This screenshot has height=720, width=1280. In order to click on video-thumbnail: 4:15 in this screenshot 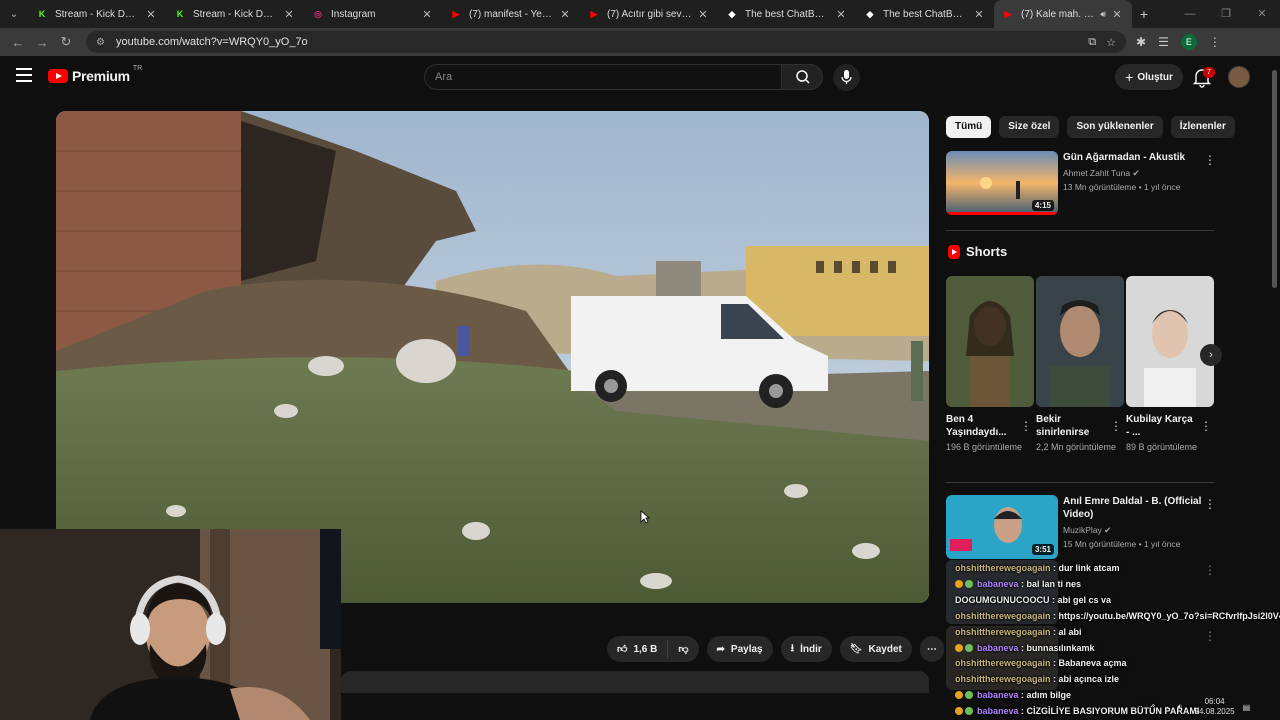, I will do `click(1002, 183)`.